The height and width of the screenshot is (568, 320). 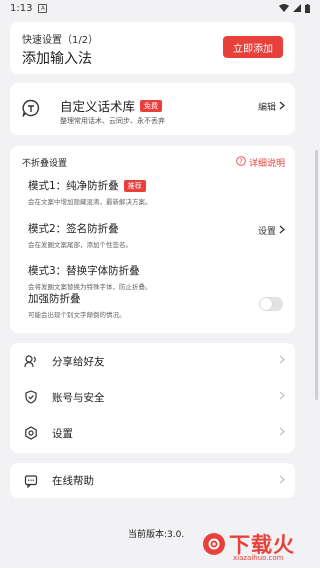 I want to click on phrase-library-title: 自定义话术库, so click(x=98, y=106).